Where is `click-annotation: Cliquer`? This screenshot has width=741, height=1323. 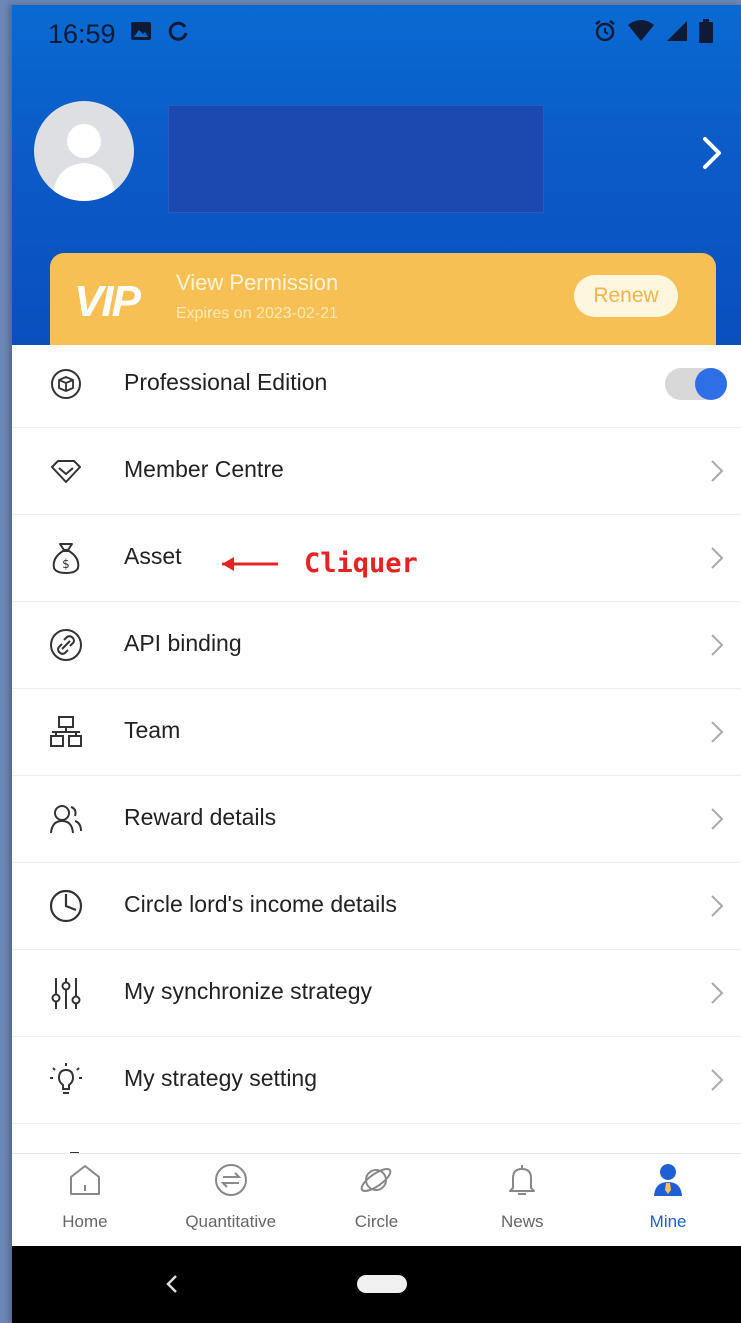
click-annotation: Cliquer is located at coordinates (319, 563).